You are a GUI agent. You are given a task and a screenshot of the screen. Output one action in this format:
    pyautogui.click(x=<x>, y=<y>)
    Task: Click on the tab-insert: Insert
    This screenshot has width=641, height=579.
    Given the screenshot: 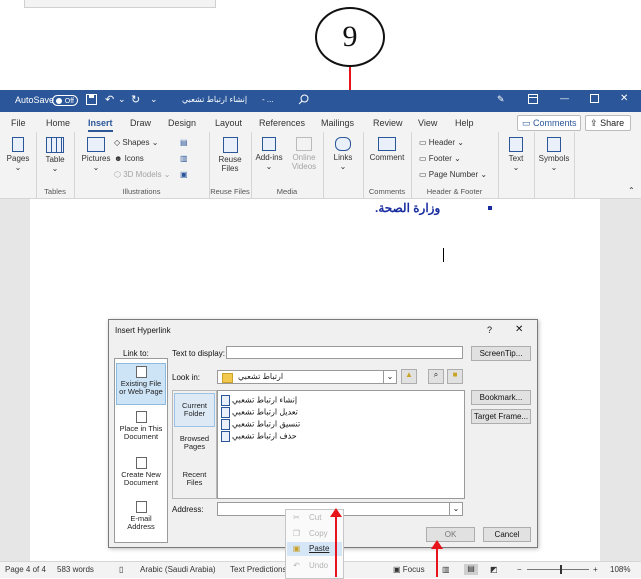 What is the action you would take?
    pyautogui.click(x=100, y=125)
    